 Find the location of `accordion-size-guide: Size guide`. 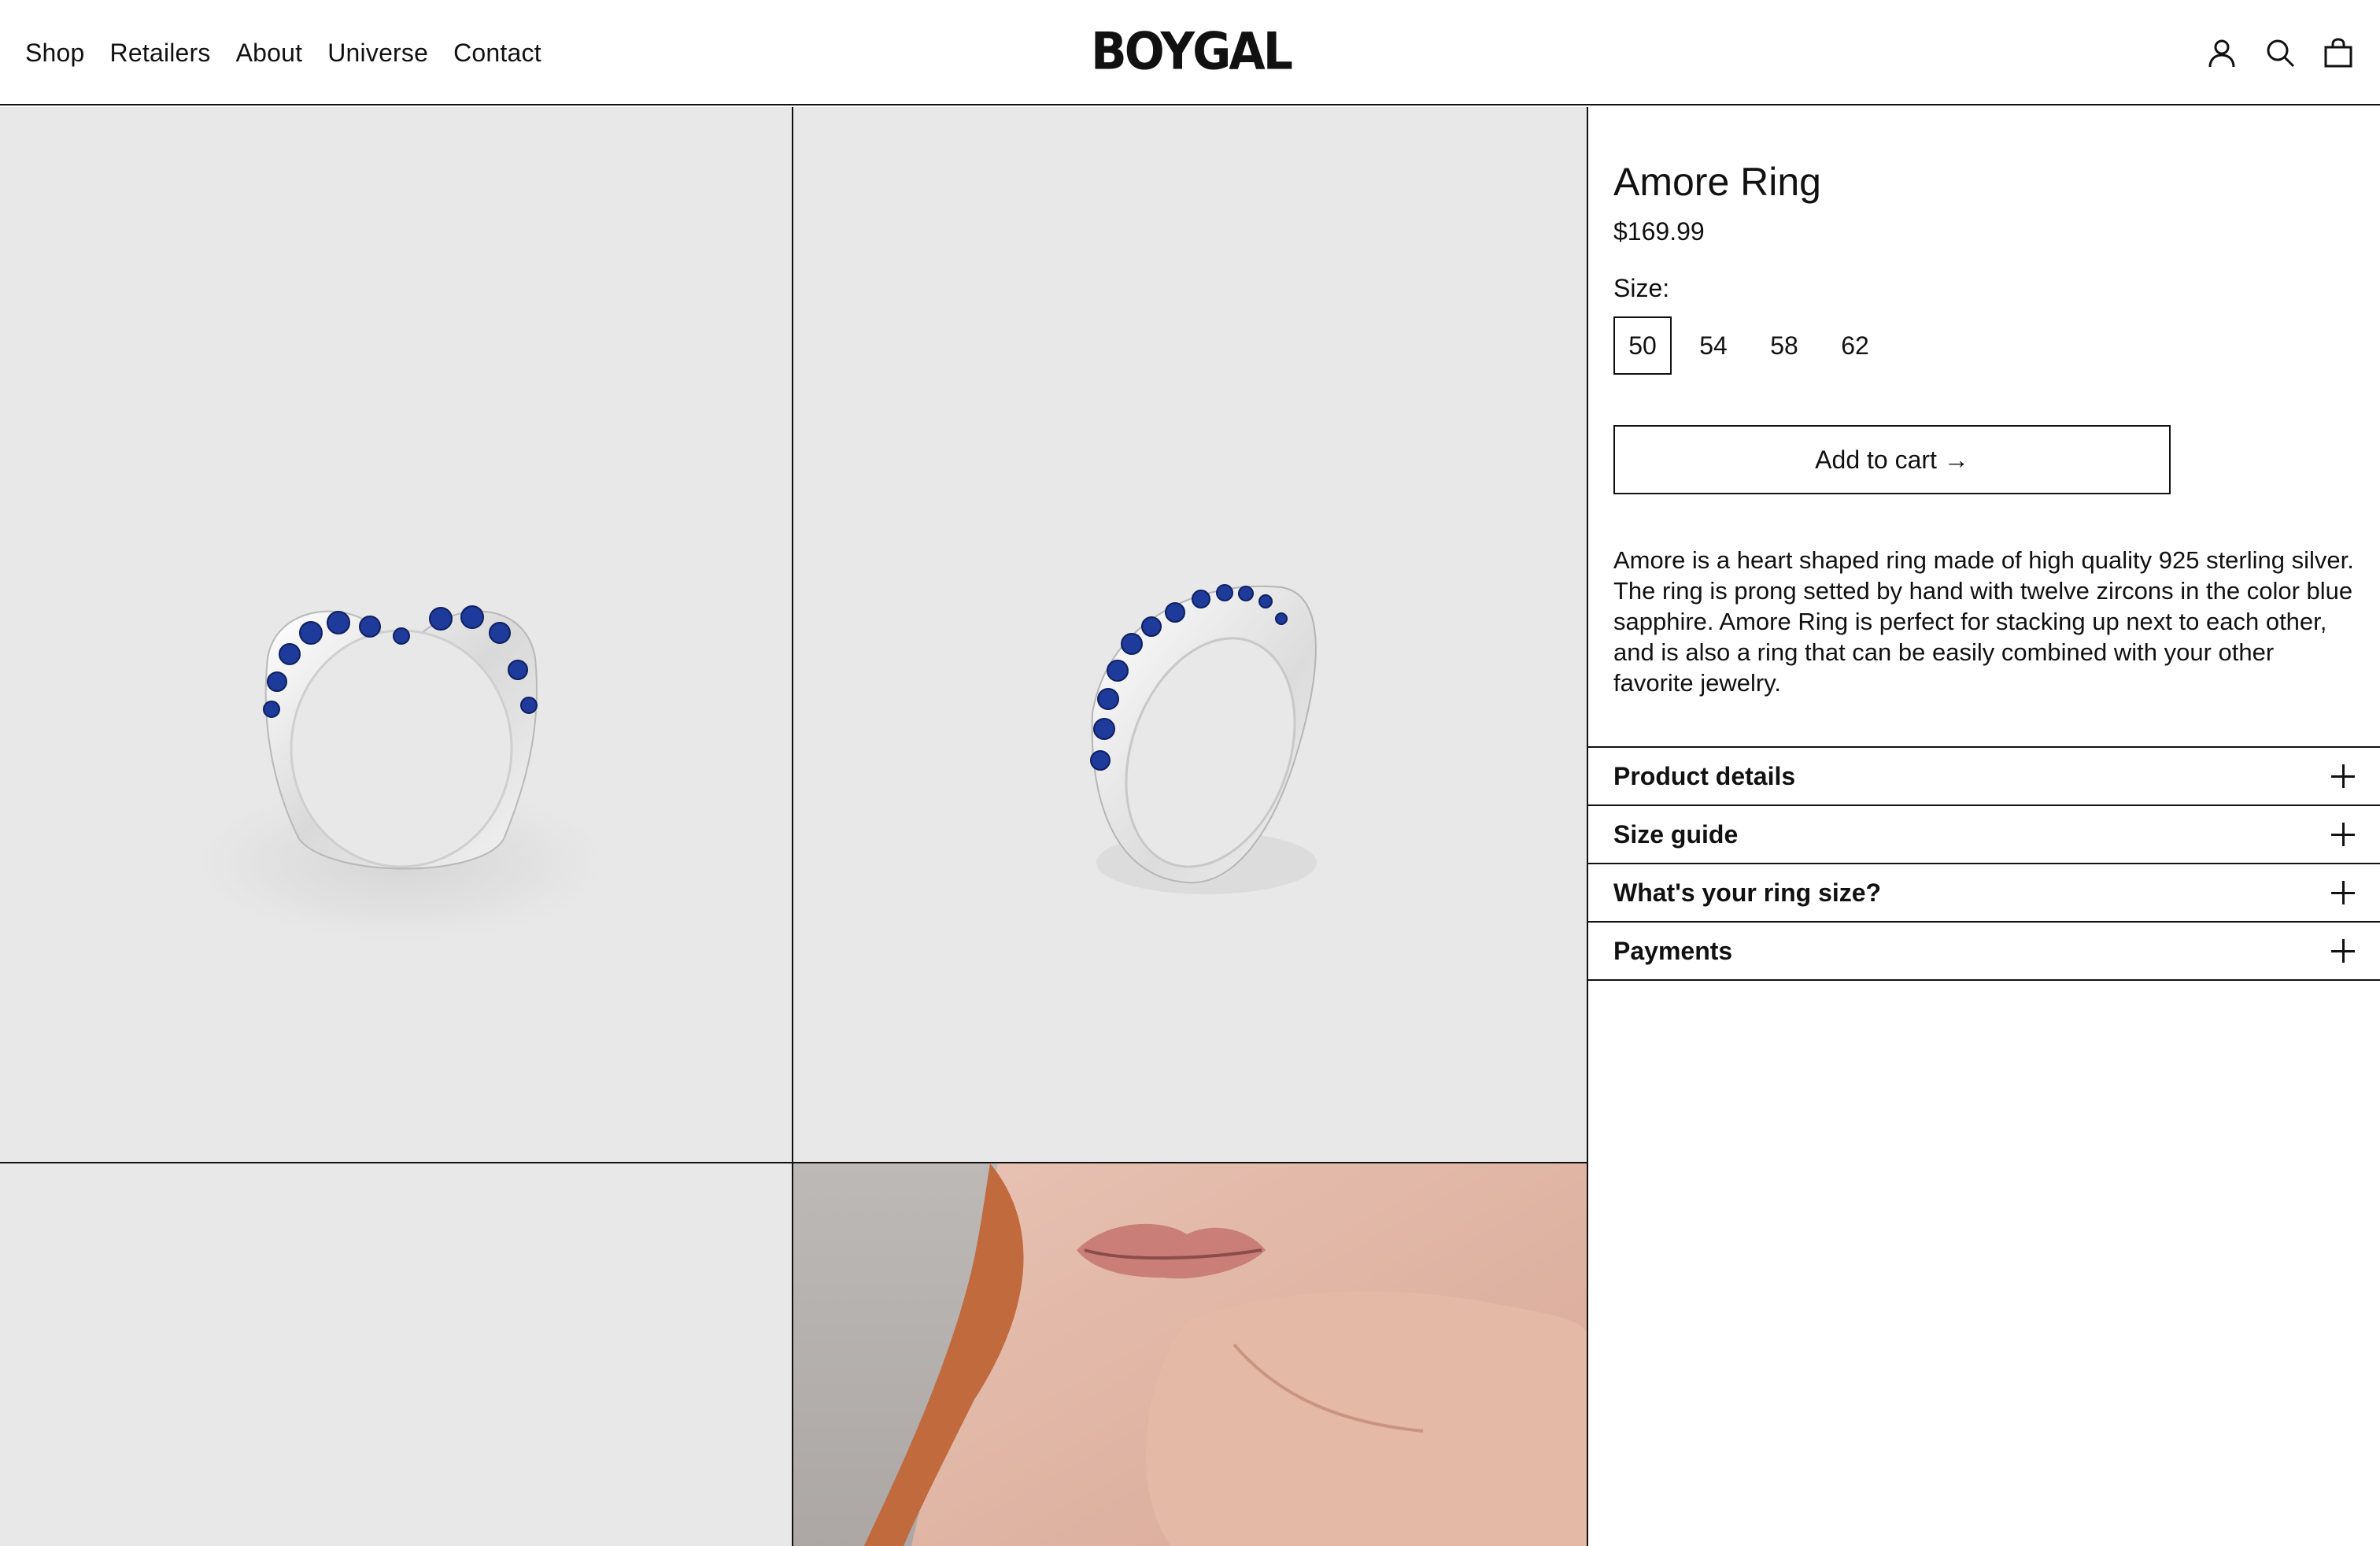

accordion-size-guide: Size guide is located at coordinates (1984, 834).